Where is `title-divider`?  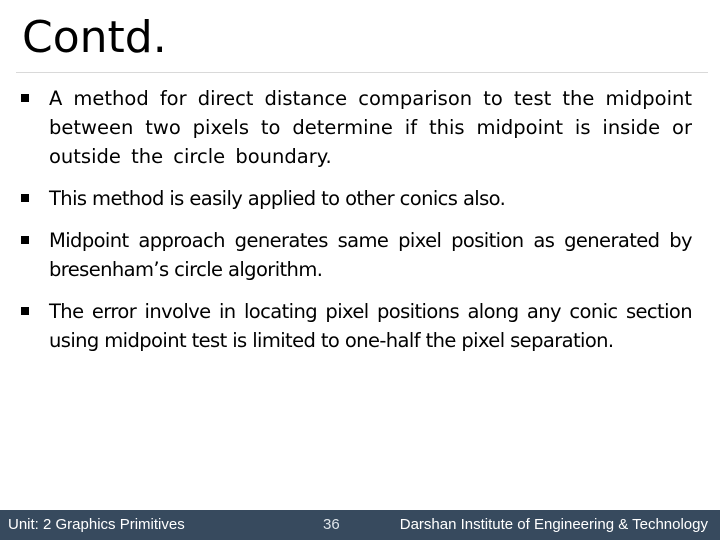 title-divider is located at coordinates (362, 72).